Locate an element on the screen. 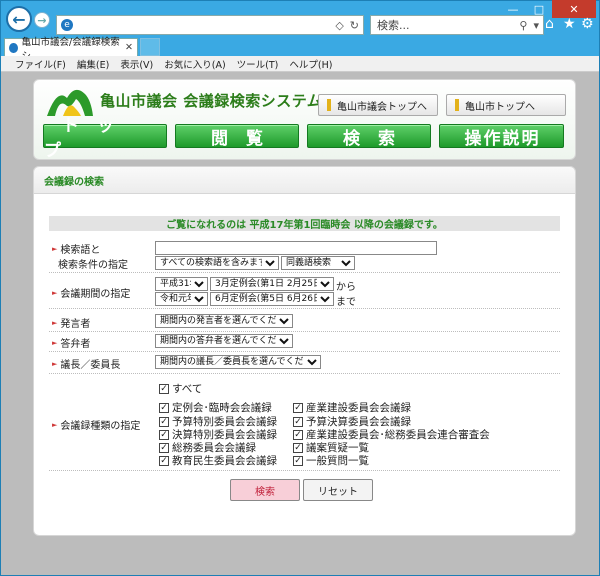 Image resolution: width=600 pixels, height=576 pixels. keyword-condition-label: 検索条件の指定 is located at coordinates (93, 265).